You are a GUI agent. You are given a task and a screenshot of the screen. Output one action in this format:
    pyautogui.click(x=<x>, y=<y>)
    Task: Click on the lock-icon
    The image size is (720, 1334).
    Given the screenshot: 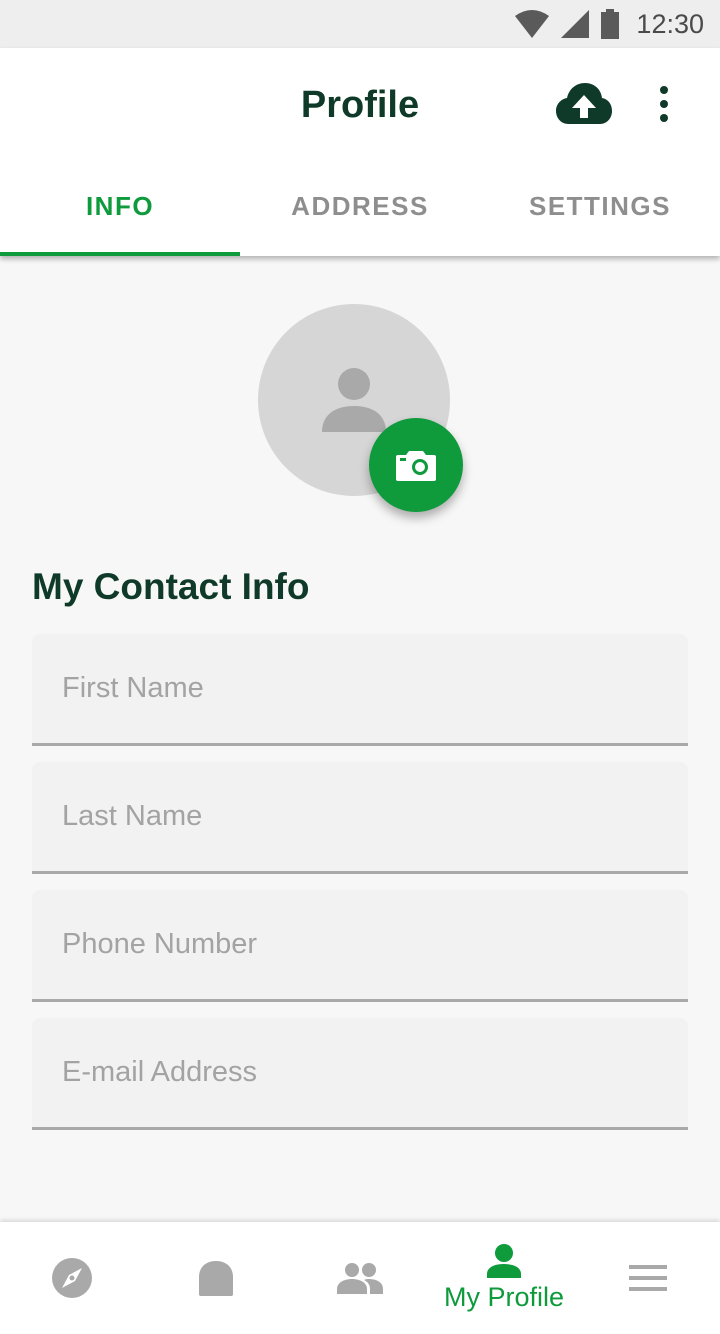 What is the action you would take?
    pyautogui.click(x=216, y=1278)
    